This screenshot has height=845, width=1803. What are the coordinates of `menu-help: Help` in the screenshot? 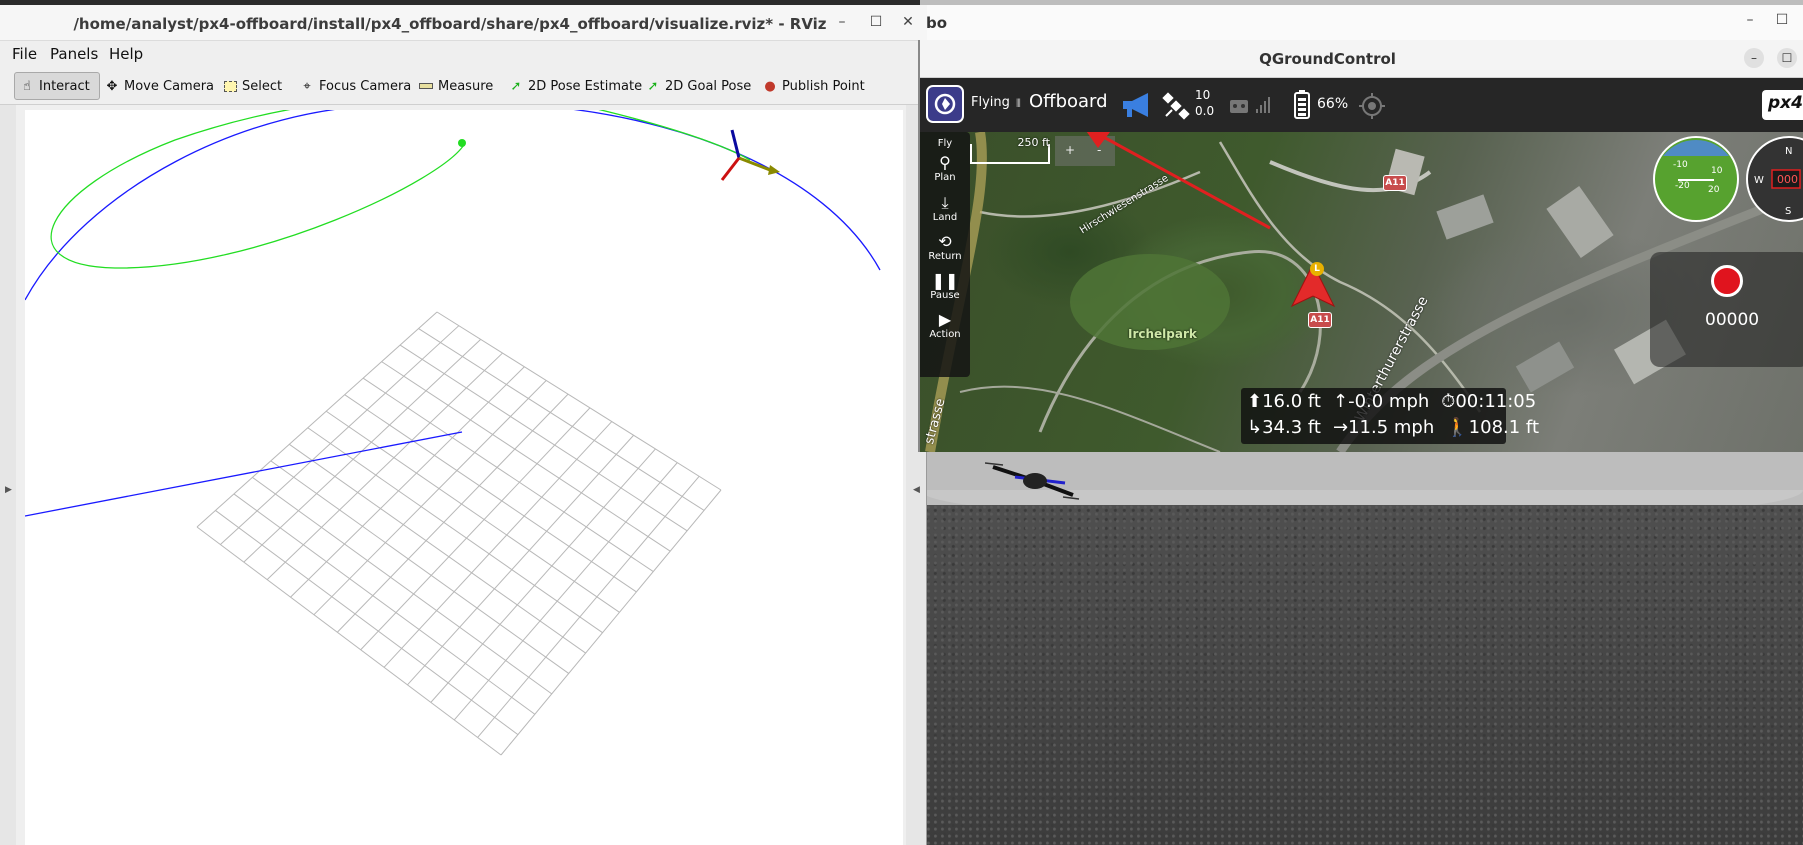 It's located at (126, 54).